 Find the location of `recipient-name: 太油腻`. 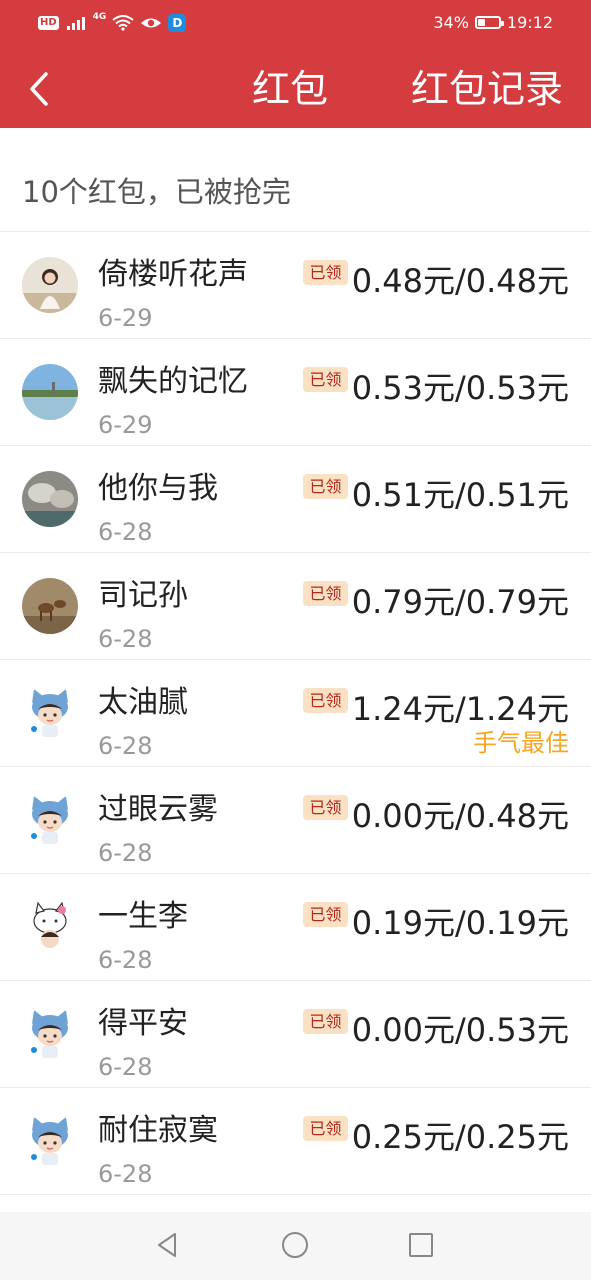

recipient-name: 太油腻 is located at coordinates (143, 702).